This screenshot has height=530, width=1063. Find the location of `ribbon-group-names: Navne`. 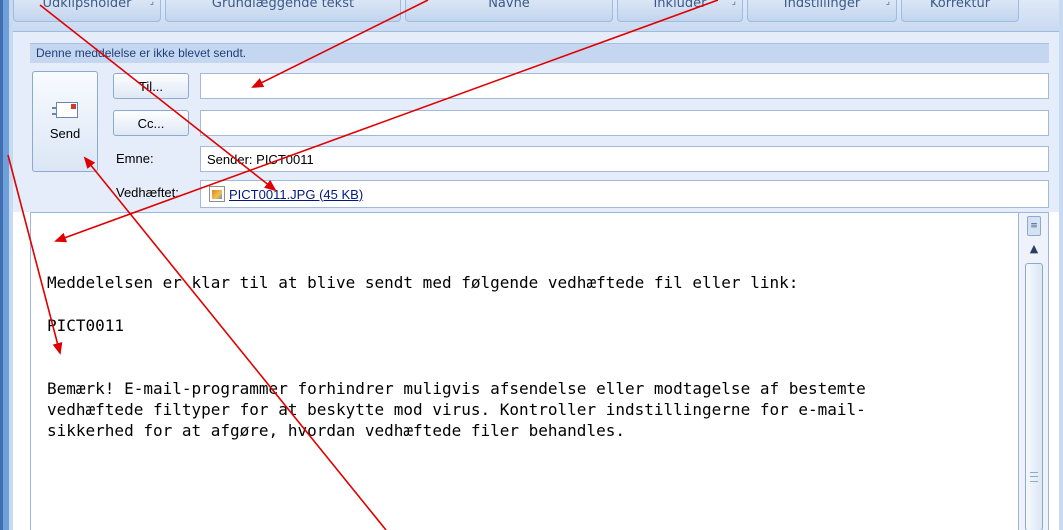

ribbon-group-names: Navne is located at coordinates (509, 11).